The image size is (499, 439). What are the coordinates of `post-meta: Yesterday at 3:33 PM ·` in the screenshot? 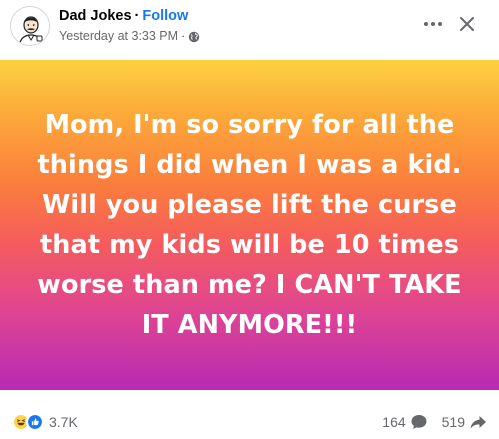 It's located at (129, 36).